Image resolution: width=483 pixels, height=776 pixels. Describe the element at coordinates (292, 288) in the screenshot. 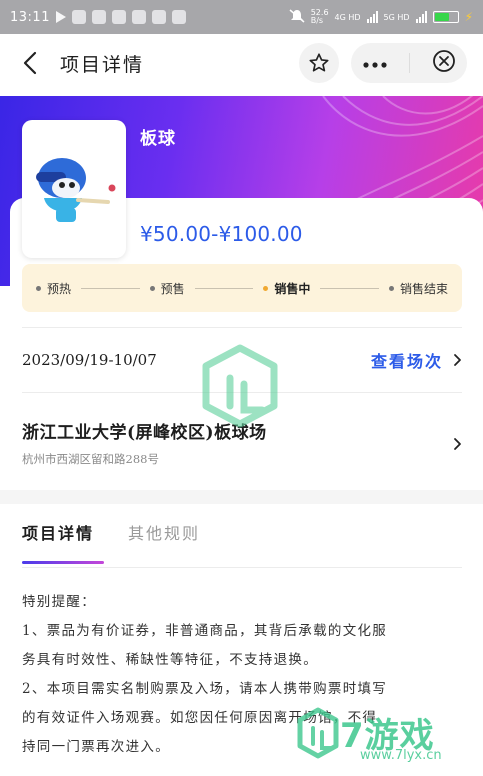

I see `step-label: 销售中` at that location.